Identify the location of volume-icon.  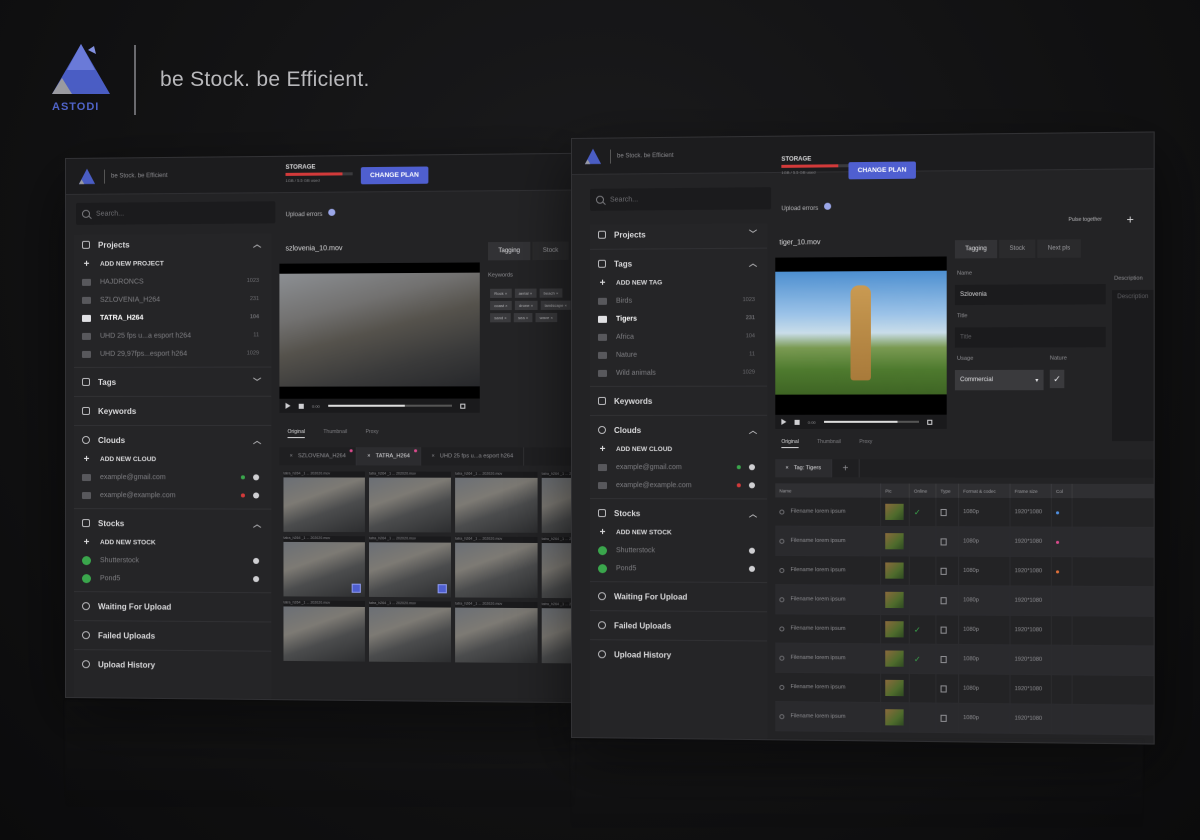
(301, 406).